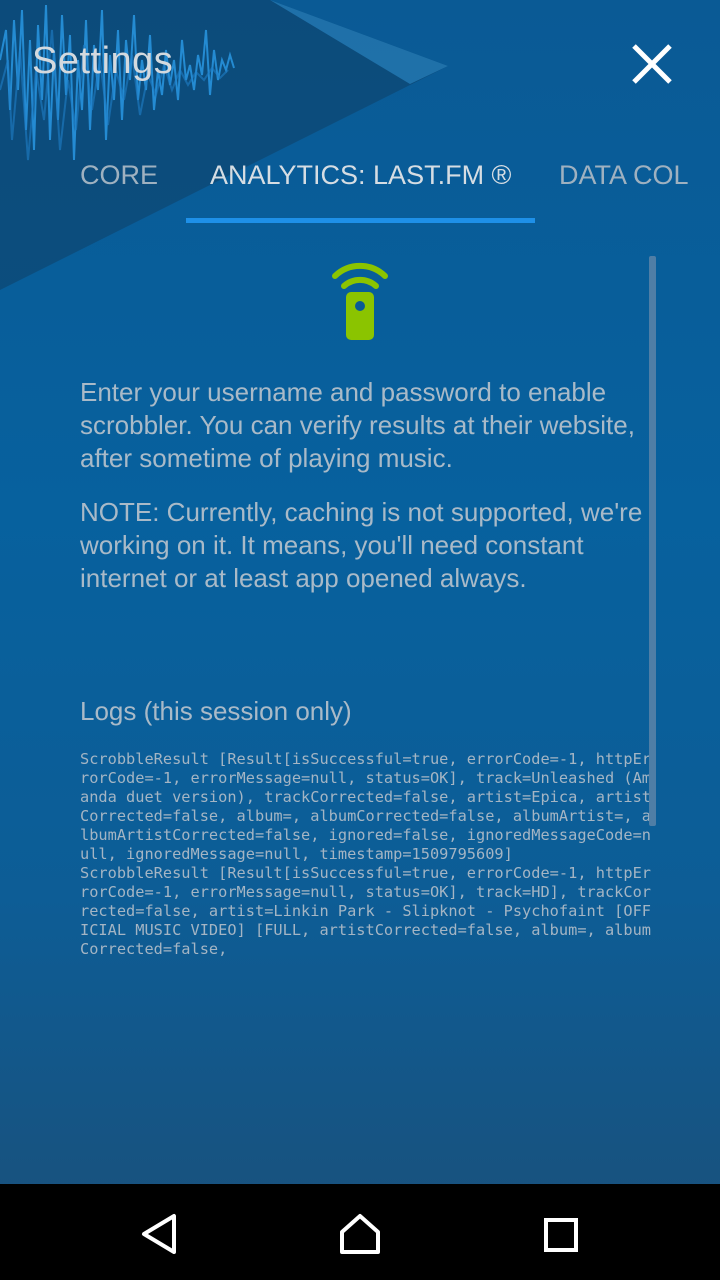  I want to click on recents-button, so click(560, 1234).